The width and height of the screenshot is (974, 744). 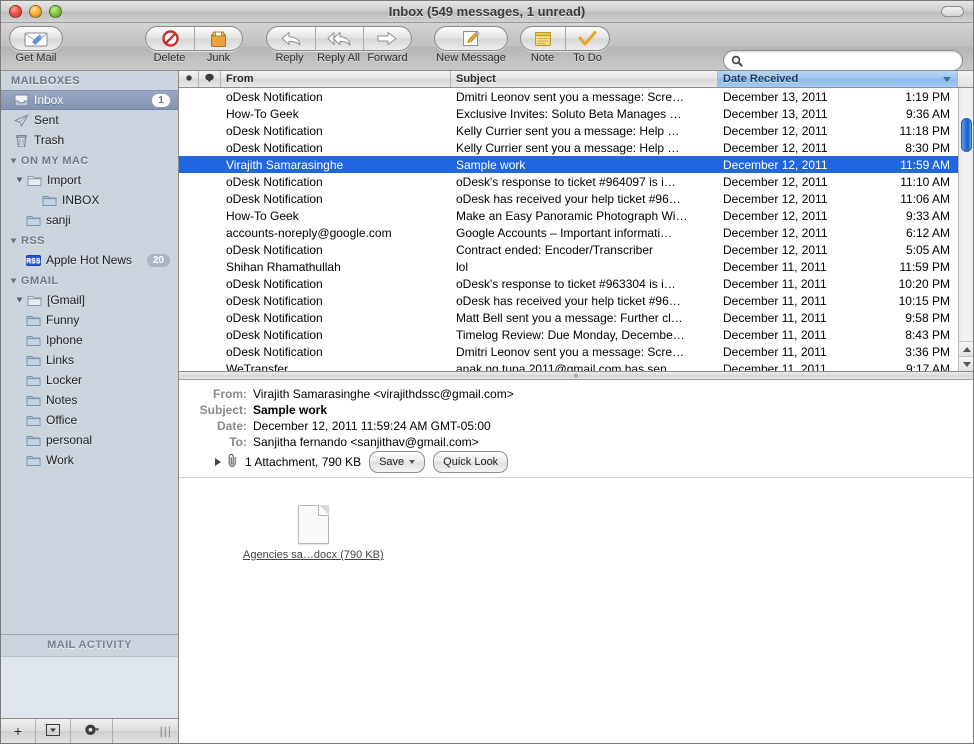 What do you see at coordinates (952, 11) in the screenshot?
I see `toggle-toolbar-button` at bounding box center [952, 11].